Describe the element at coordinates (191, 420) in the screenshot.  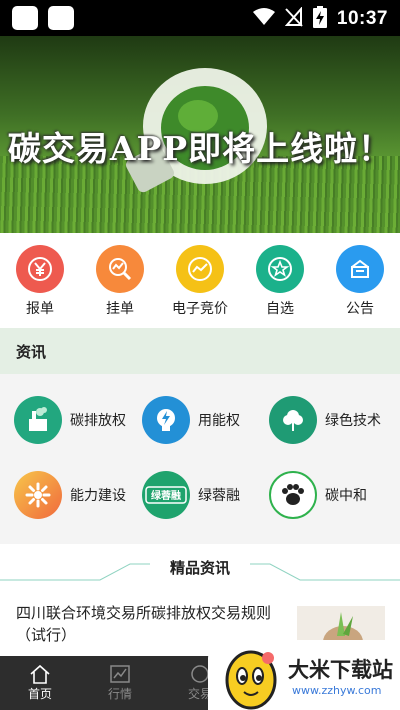
I see `category-energy-right: 用能权` at that location.